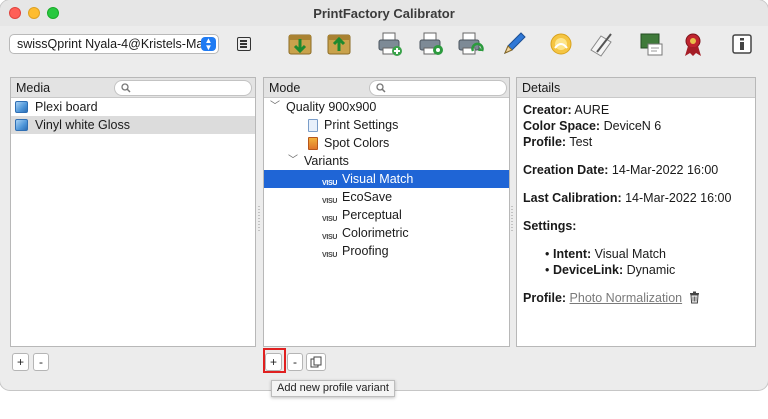  Describe the element at coordinates (470, 44) in the screenshot. I see `printer-refresh-icon` at that location.